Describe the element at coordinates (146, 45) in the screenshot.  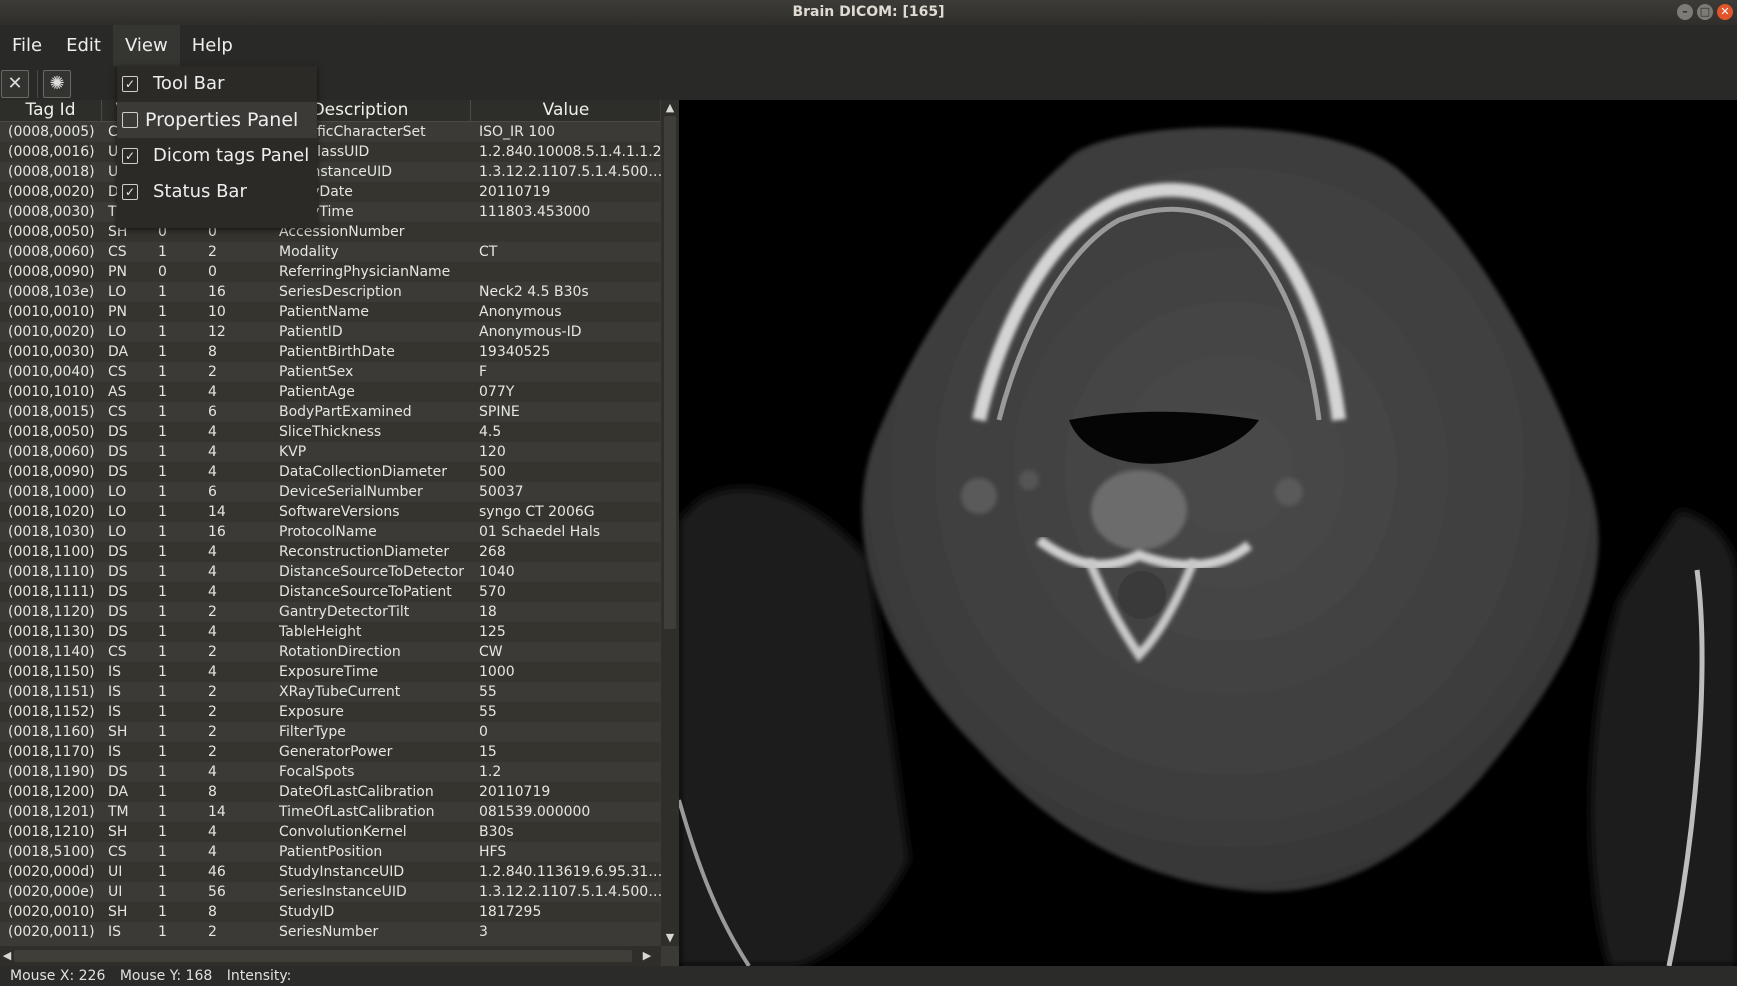
I see `menu-view: View` at that location.